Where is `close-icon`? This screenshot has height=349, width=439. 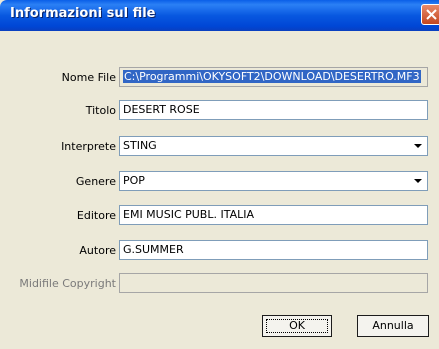 close-icon is located at coordinates (431, 14).